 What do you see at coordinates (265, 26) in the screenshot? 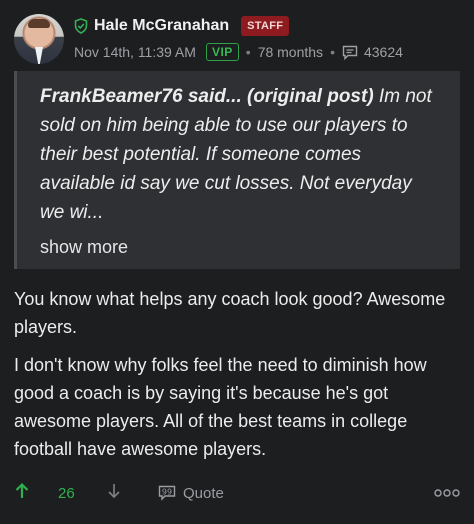
I see `staff-badge: STAFF` at bounding box center [265, 26].